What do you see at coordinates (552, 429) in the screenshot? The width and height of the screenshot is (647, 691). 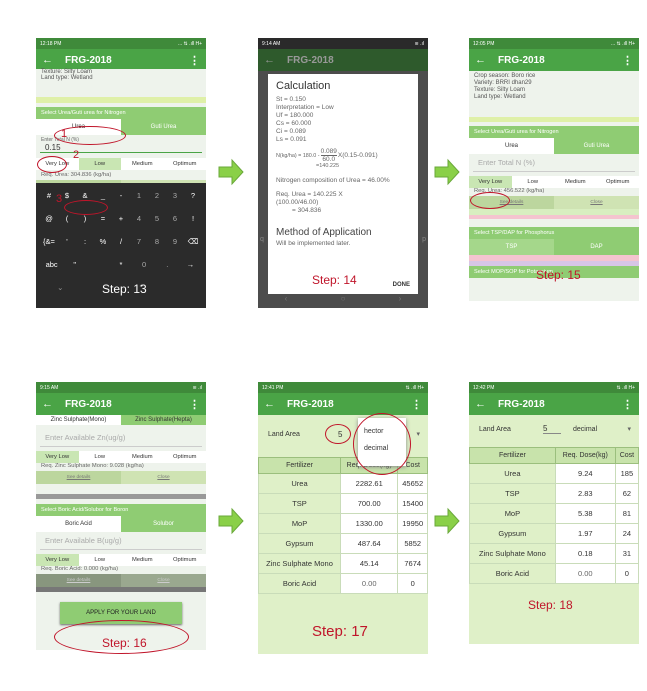 I see `land-area-input: 5` at bounding box center [552, 429].